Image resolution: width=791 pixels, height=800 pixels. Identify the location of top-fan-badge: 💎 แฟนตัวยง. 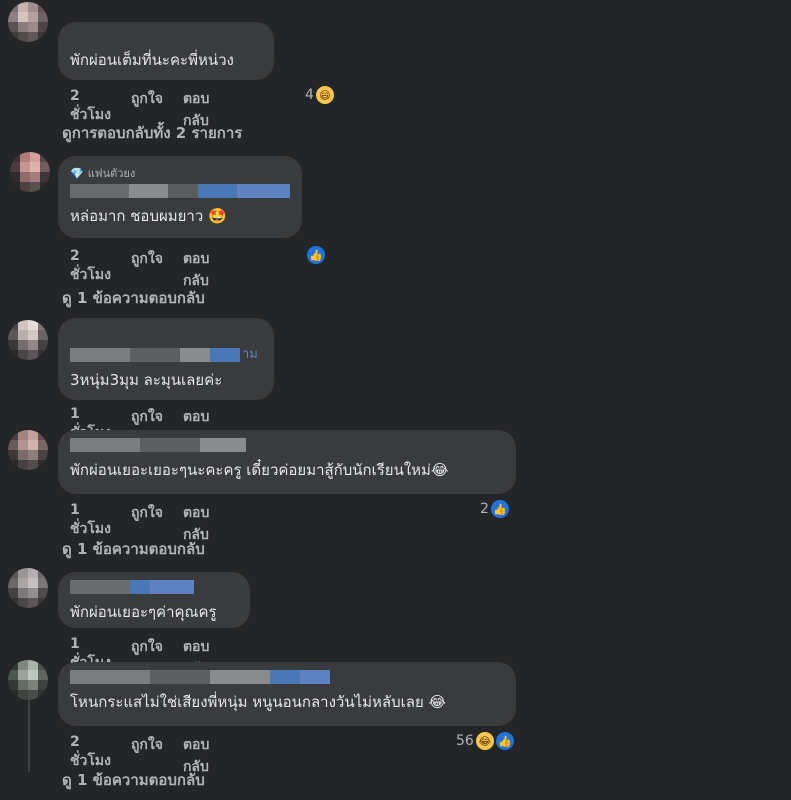
(180, 173).